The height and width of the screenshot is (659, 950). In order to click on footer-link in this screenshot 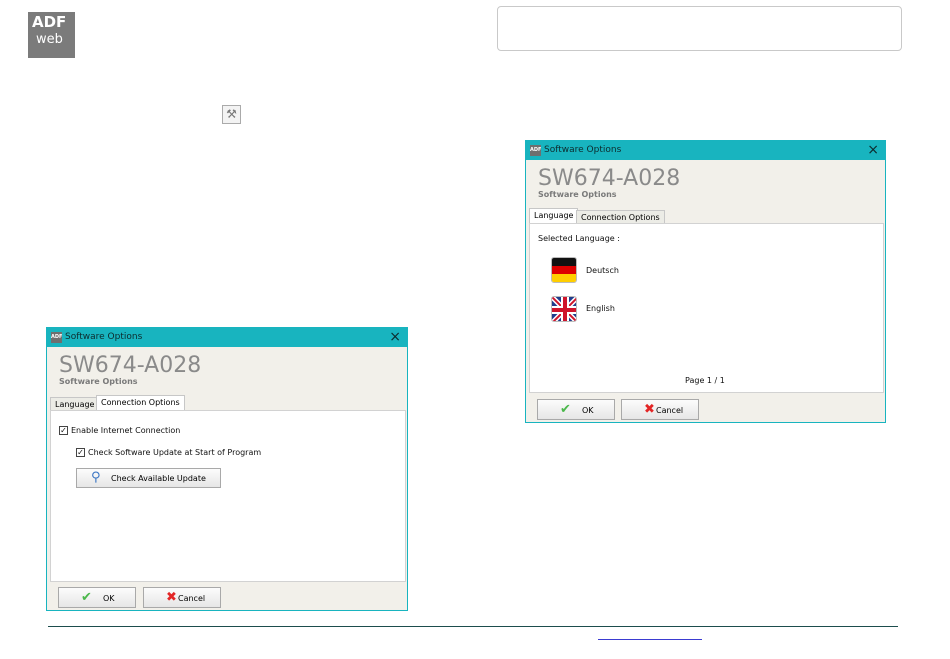, I will do `click(650, 639)`.